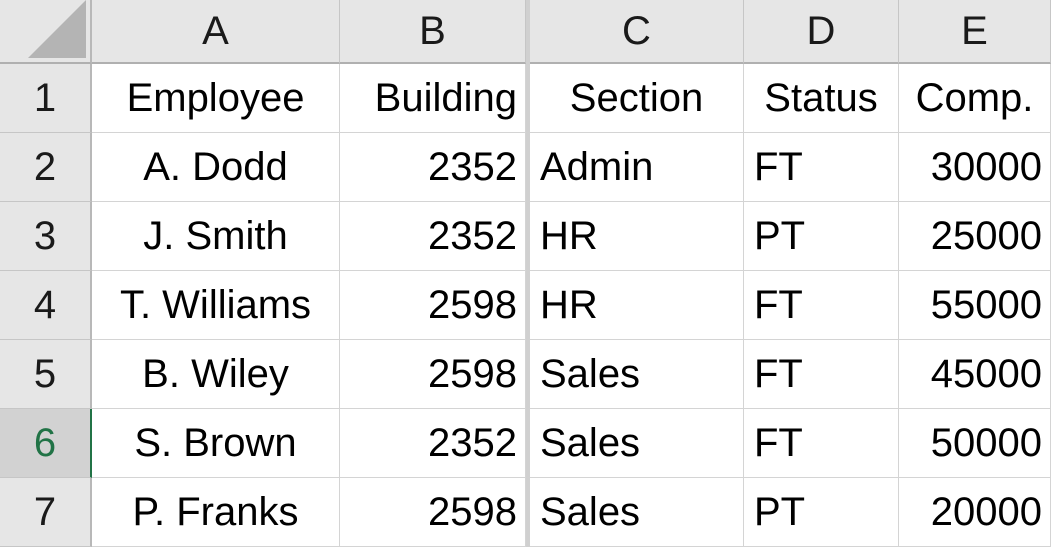 This screenshot has width=1051, height=547. I want to click on cell-c5: Sales, so click(637, 374).